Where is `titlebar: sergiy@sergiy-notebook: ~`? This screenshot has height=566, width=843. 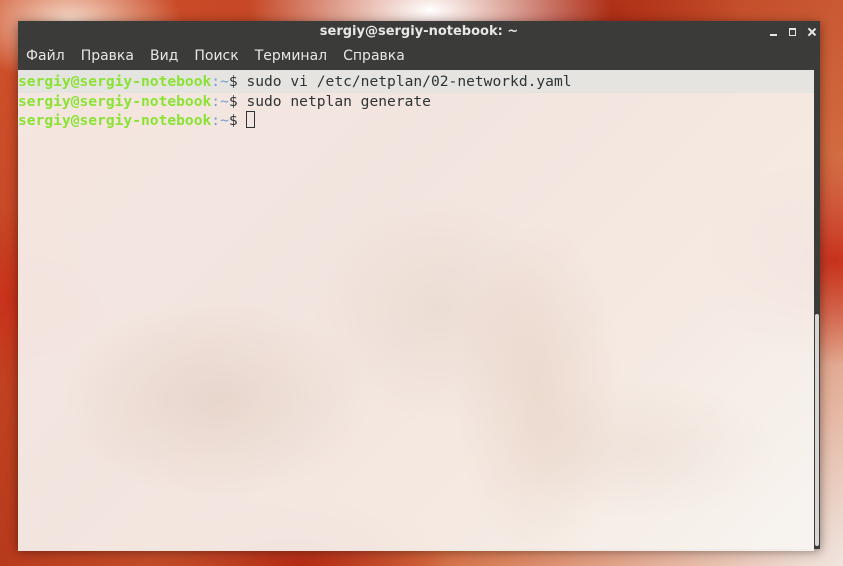 titlebar: sergiy@sergiy-notebook: ~ is located at coordinates (419, 32).